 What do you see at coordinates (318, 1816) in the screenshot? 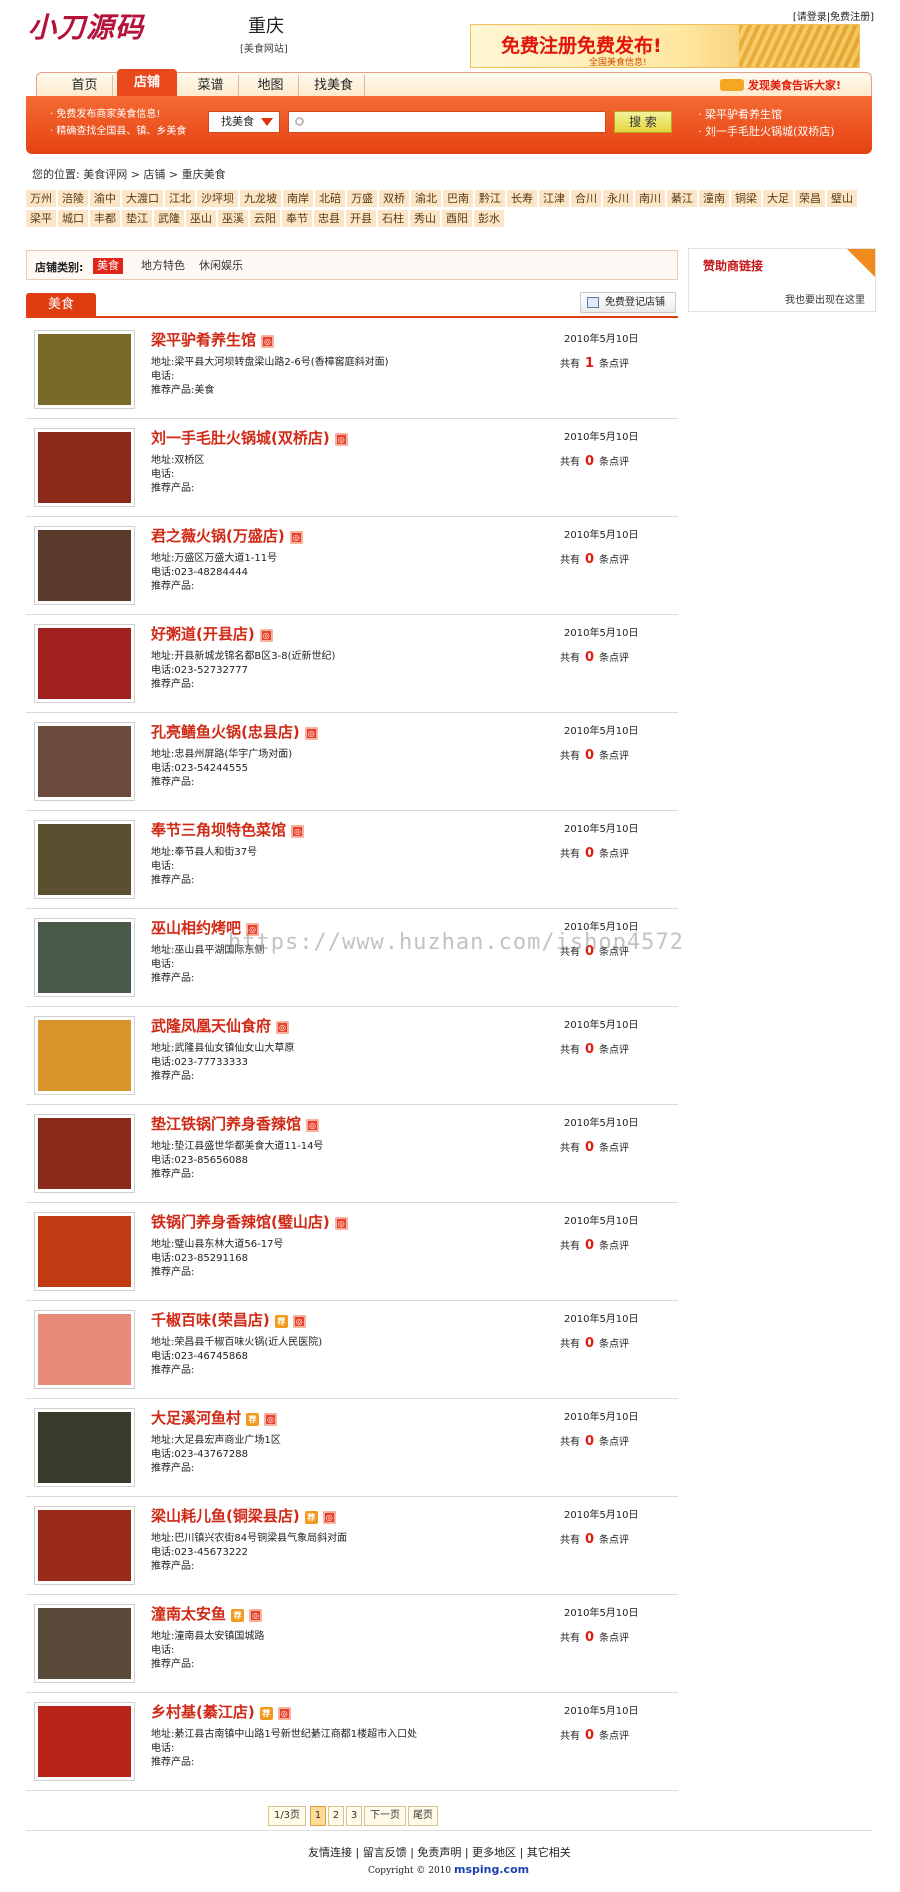
I see `page-1: 1` at bounding box center [318, 1816].